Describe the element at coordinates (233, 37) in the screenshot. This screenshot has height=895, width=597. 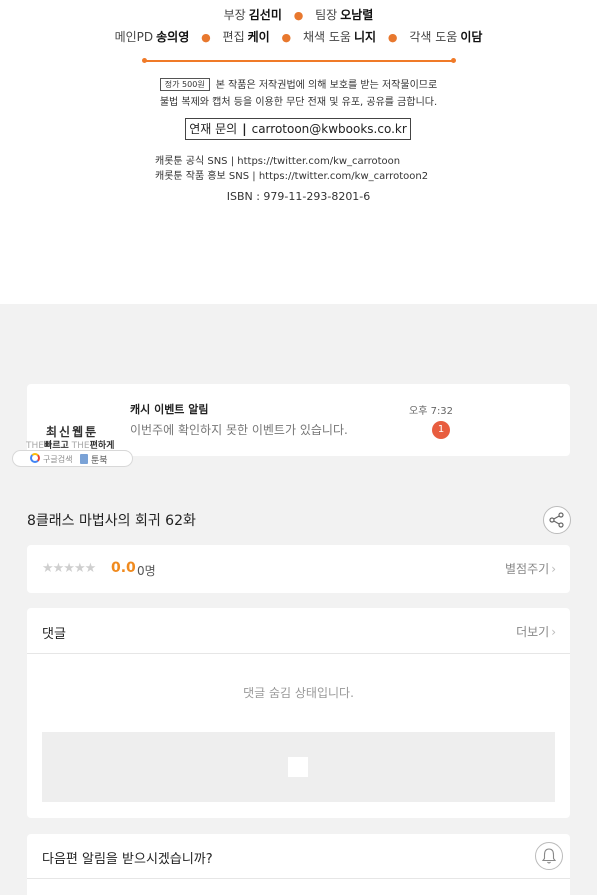
I see `staff-role: 편집` at that location.